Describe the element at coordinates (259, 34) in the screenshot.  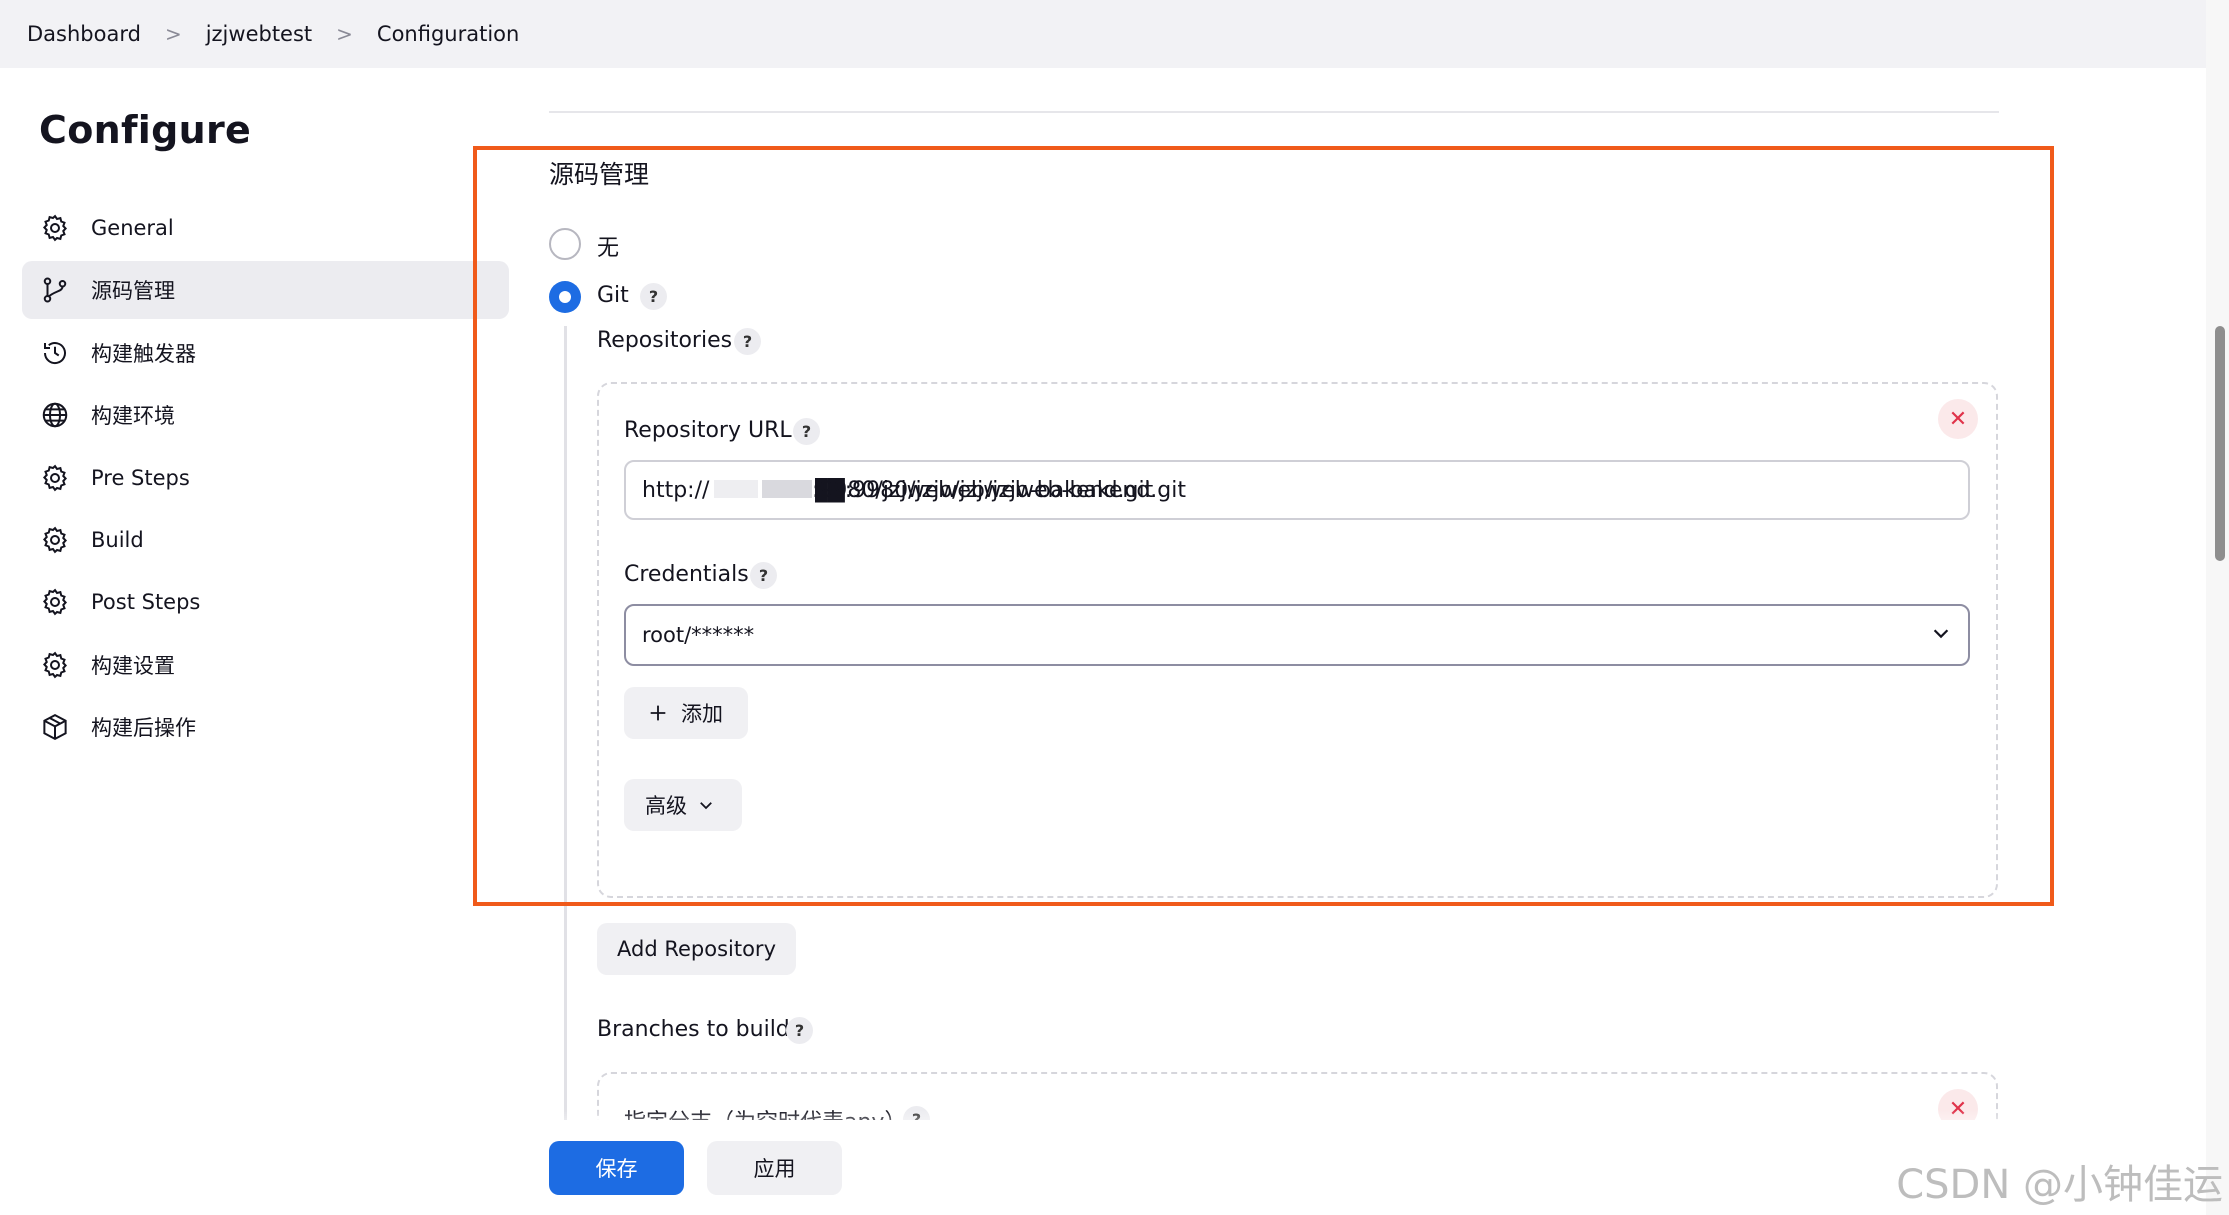
I see `breadcrumb-job: jzjwebtest` at that location.